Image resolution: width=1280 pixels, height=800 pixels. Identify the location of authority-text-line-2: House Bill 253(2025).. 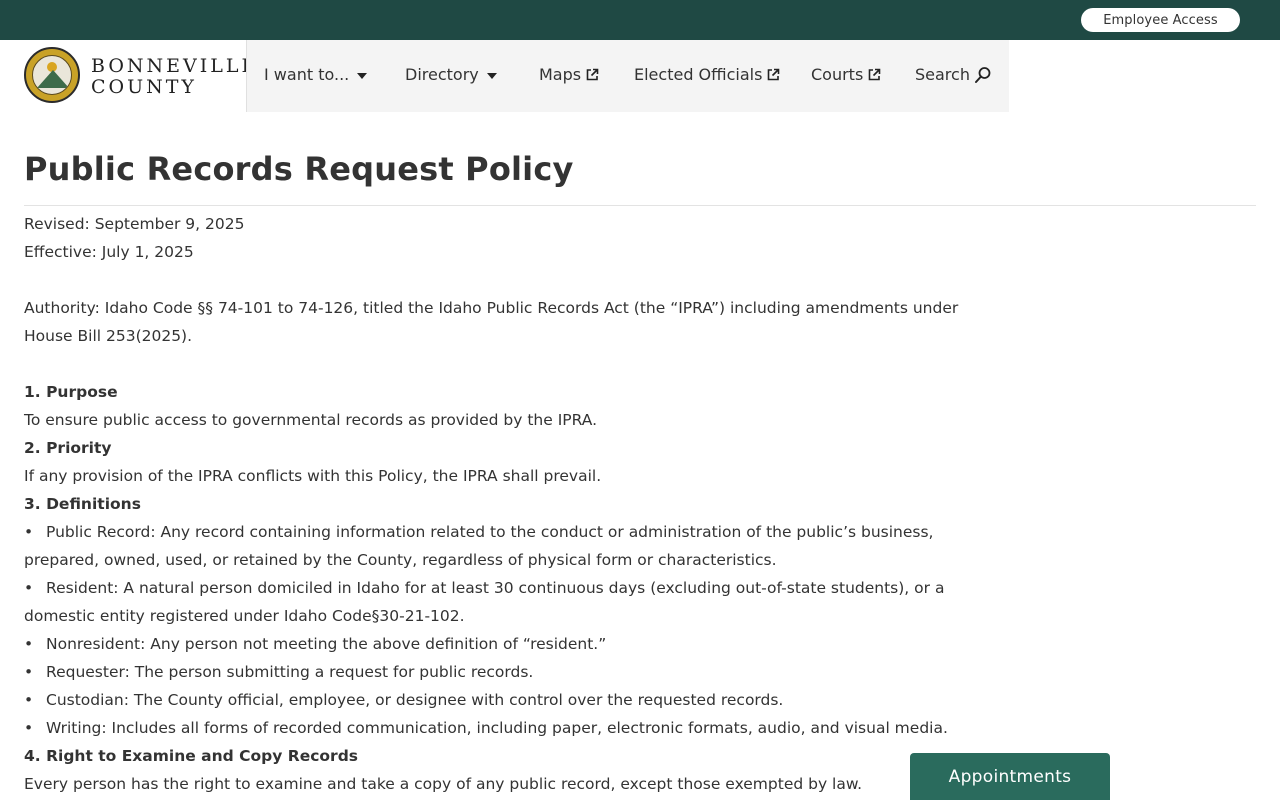
(108, 336).